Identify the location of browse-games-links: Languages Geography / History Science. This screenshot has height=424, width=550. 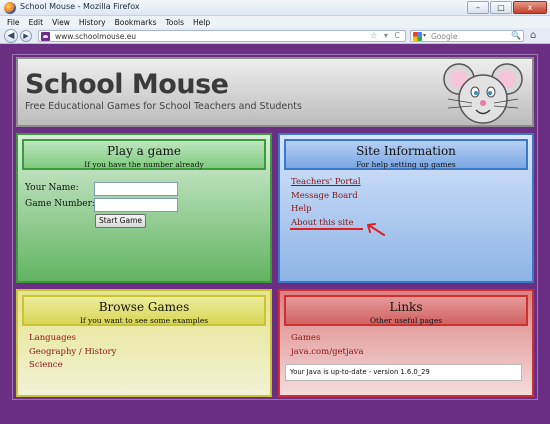
(72, 353).